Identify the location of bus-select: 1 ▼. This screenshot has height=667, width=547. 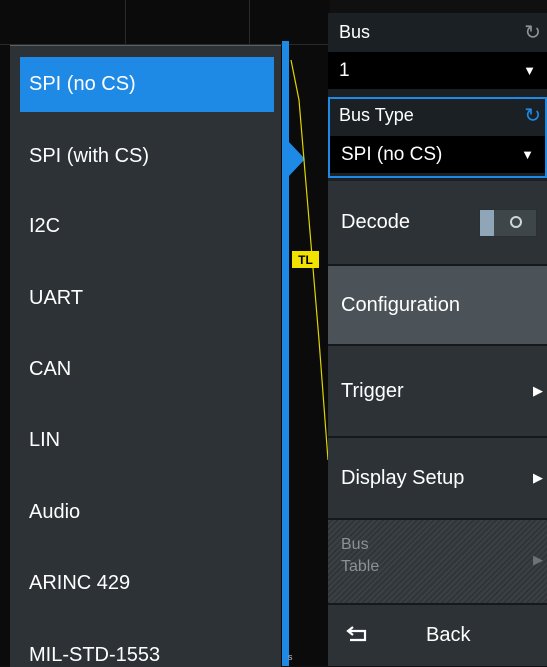
(437, 70).